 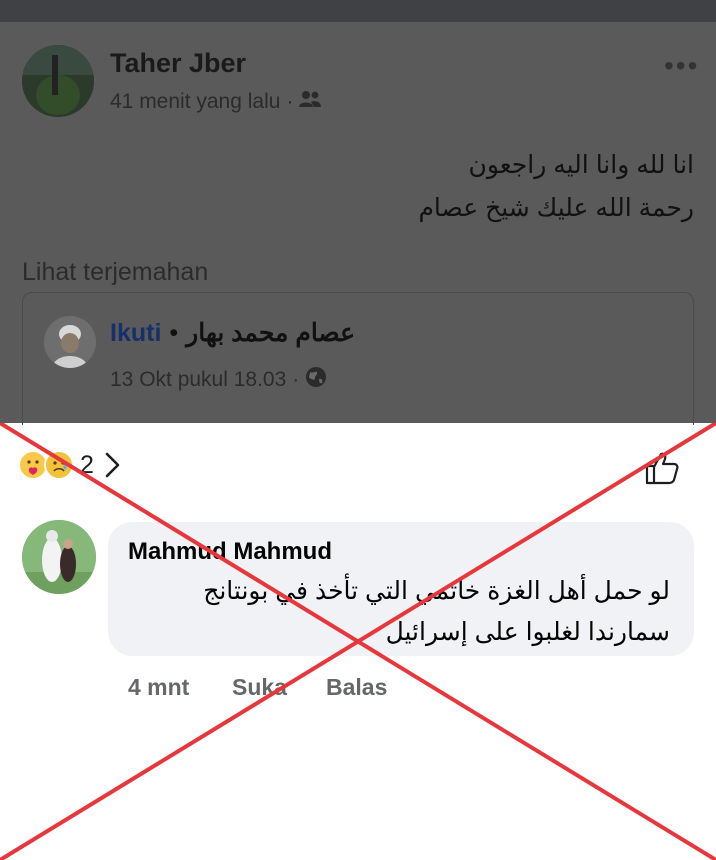 I want to click on shared-meta: 13 Okt pukul 18.03 ·, so click(x=218, y=380).